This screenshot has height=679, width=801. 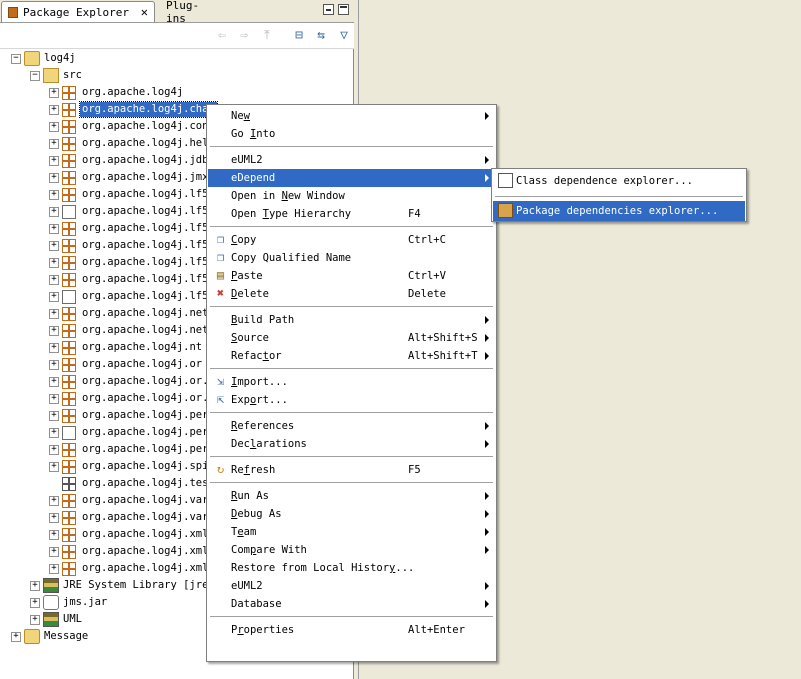 I want to click on menu-item-run-as: Run As, so click(x=351, y=496).